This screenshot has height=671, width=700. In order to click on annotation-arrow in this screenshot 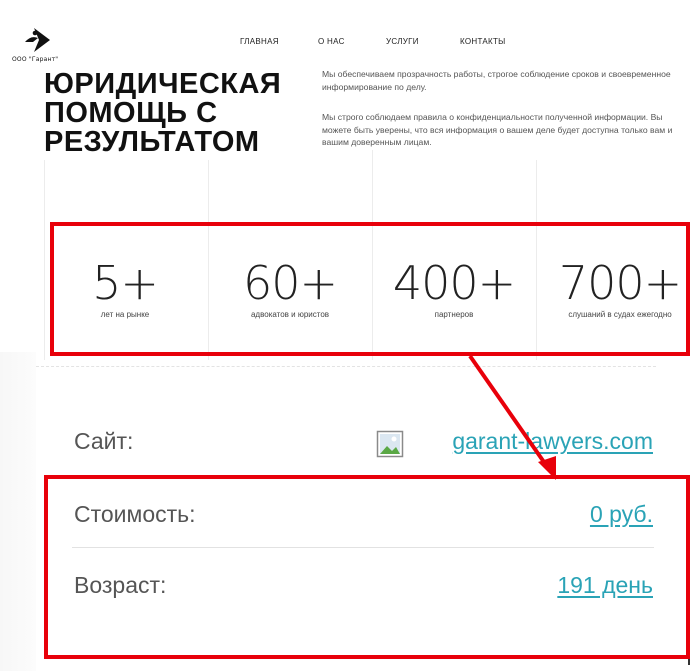, I will do `click(512, 417)`.